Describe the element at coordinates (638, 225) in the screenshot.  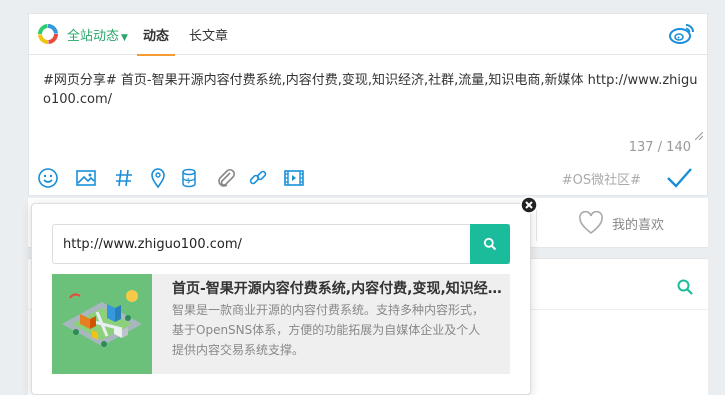
I see `my-likes-label: 我的喜欢` at that location.